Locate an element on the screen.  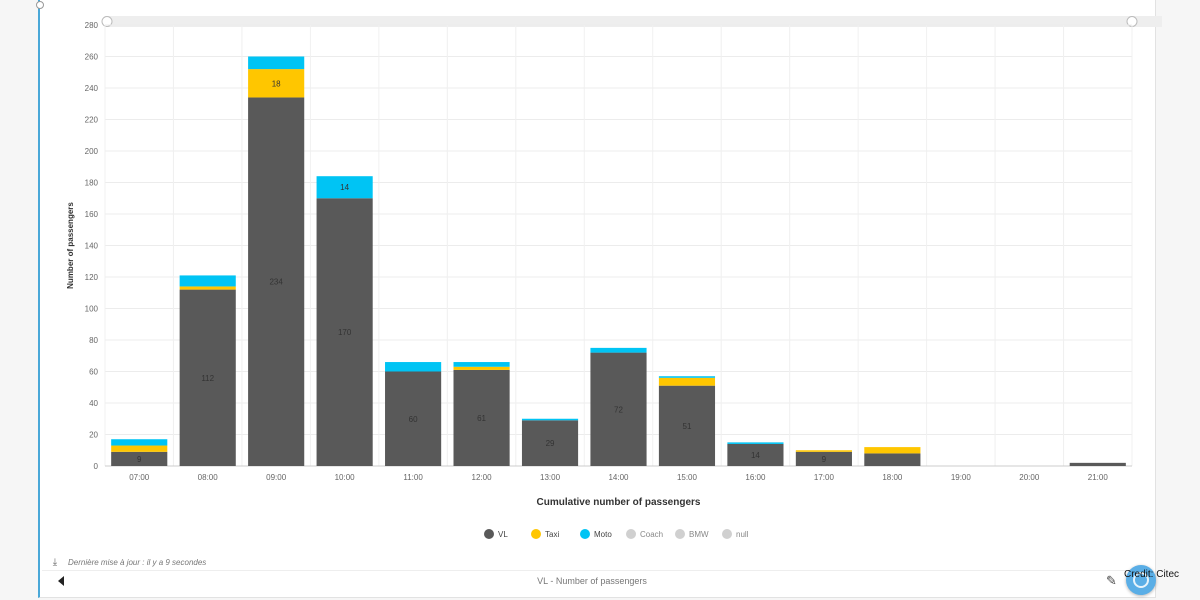
legend-item-coach: Coach is located at coordinates (644, 534).